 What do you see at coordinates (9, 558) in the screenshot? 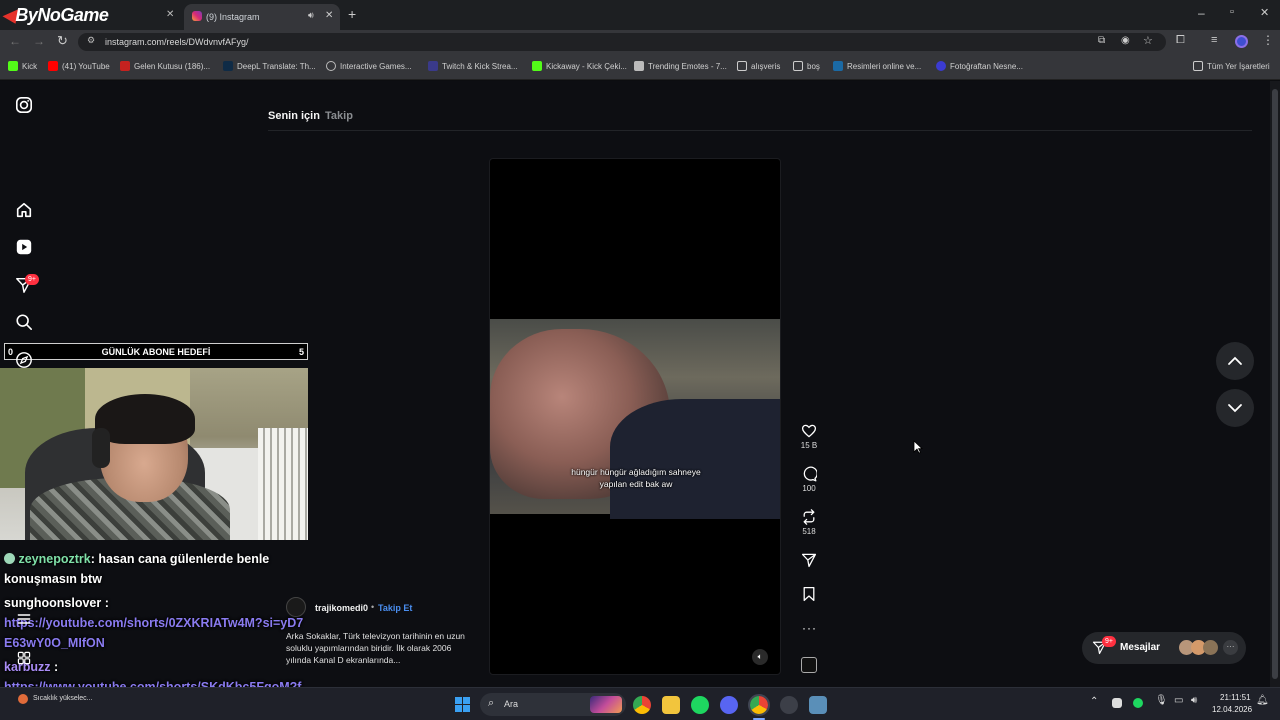
I see `user-badge-icon` at bounding box center [9, 558].